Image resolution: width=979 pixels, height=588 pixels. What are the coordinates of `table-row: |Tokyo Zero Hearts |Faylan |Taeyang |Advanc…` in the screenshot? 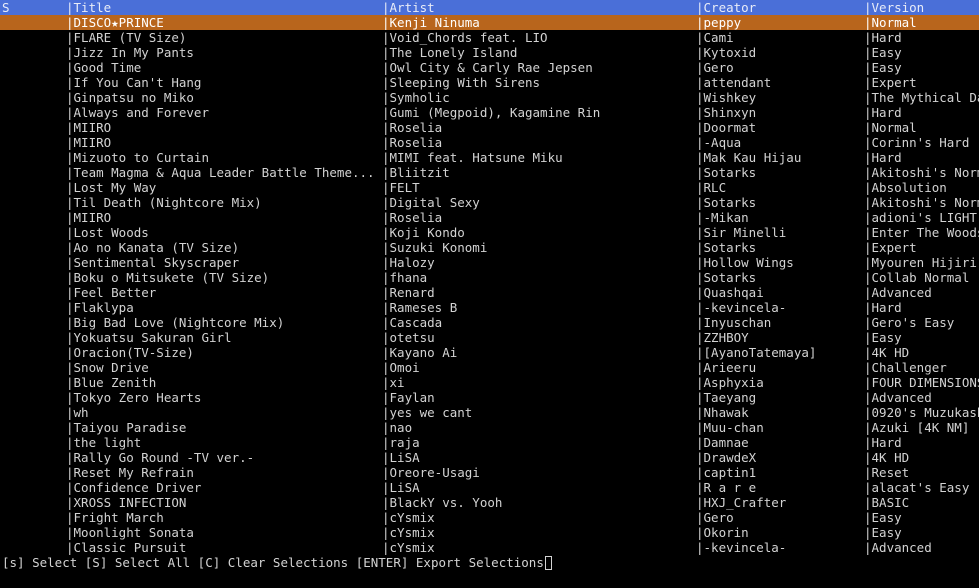 It's located at (489, 397).